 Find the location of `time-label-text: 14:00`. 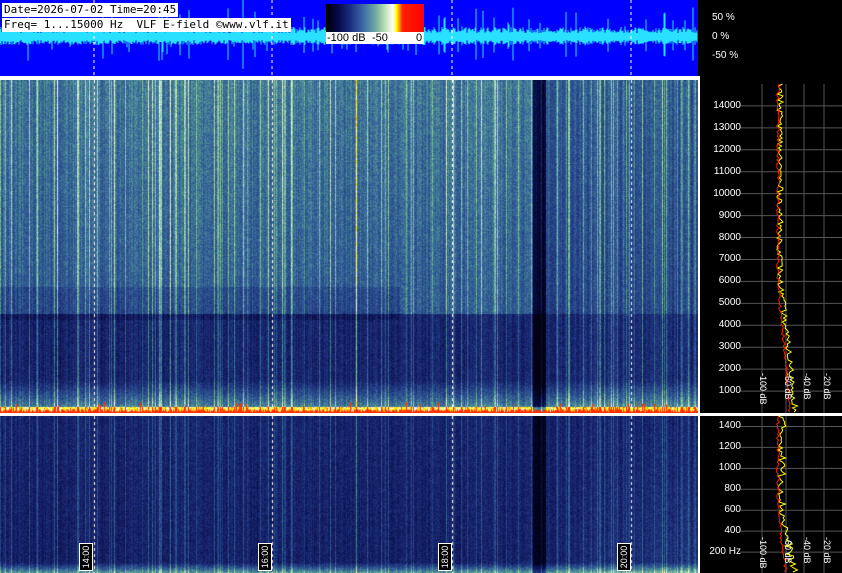

time-label-text: 14:00 is located at coordinates (86, 557).